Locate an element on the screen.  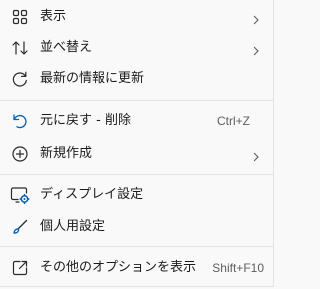
menu-item-show-more-options: その他のオプションを表示 Shift+F10 is located at coordinates (137, 268).